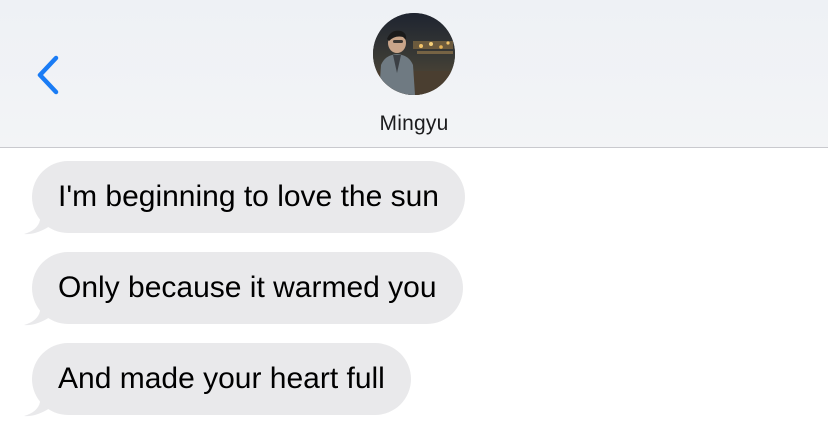  Describe the element at coordinates (221, 379) in the screenshot. I see `incoming-message-bubble: And made your heart full` at that location.